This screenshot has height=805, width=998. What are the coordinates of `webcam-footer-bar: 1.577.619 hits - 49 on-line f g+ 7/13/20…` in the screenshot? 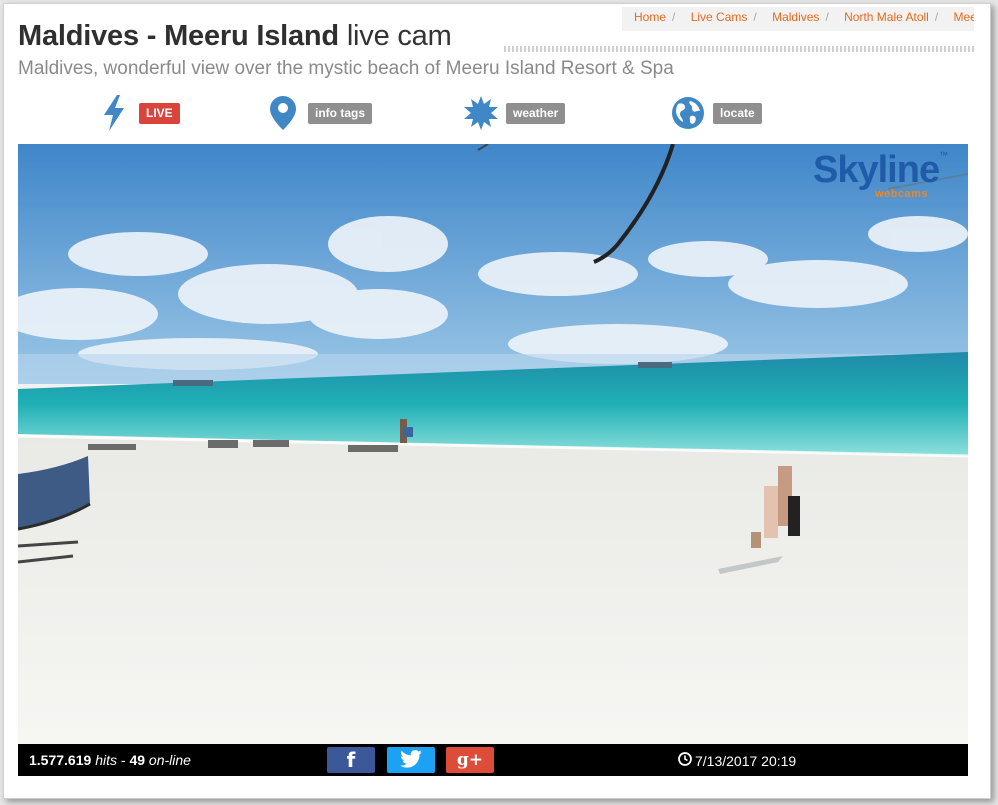 It's located at (493, 760).